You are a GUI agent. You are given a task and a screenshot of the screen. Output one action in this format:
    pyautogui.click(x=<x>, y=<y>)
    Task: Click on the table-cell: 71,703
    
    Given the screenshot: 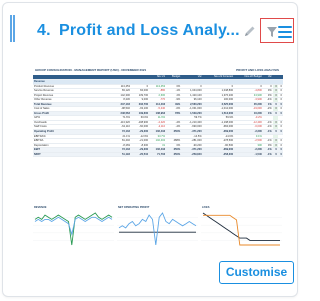 What is the action you would take?
    pyautogui.click(x=158, y=155)
    